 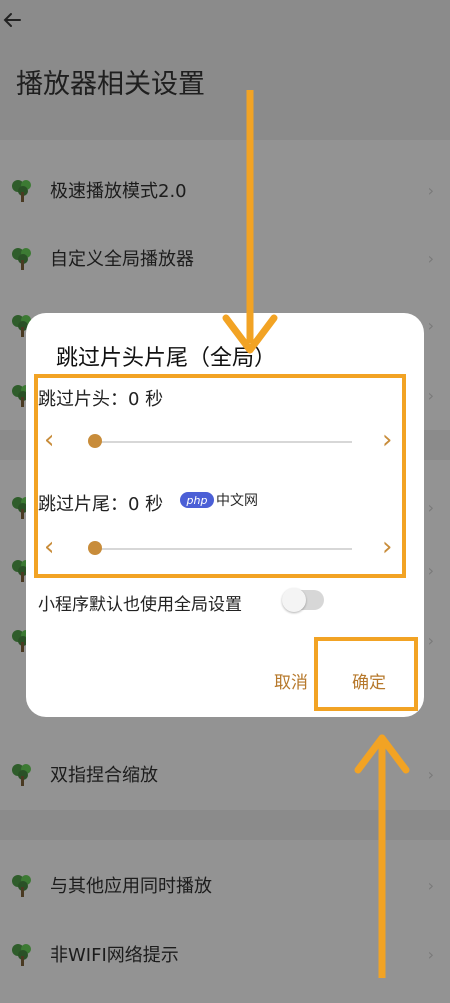 What do you see at coordinates (131, 886) in the screenshot?
I see `settings-row-label: 与其他应用同时播放` at bounding box center [131, 886].